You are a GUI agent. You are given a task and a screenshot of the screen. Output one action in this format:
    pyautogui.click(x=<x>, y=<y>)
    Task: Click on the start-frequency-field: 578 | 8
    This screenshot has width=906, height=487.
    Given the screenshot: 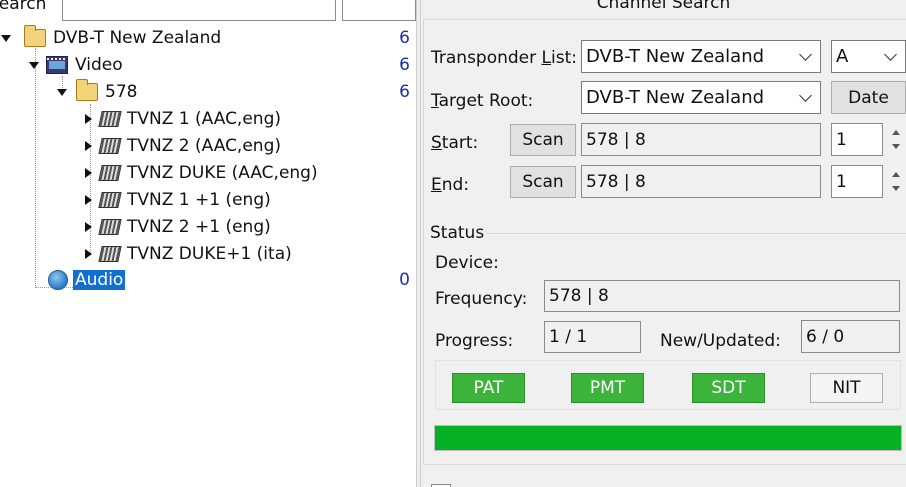 What is the action you would take?
    pyautogui.click(x=701, y=139)
    